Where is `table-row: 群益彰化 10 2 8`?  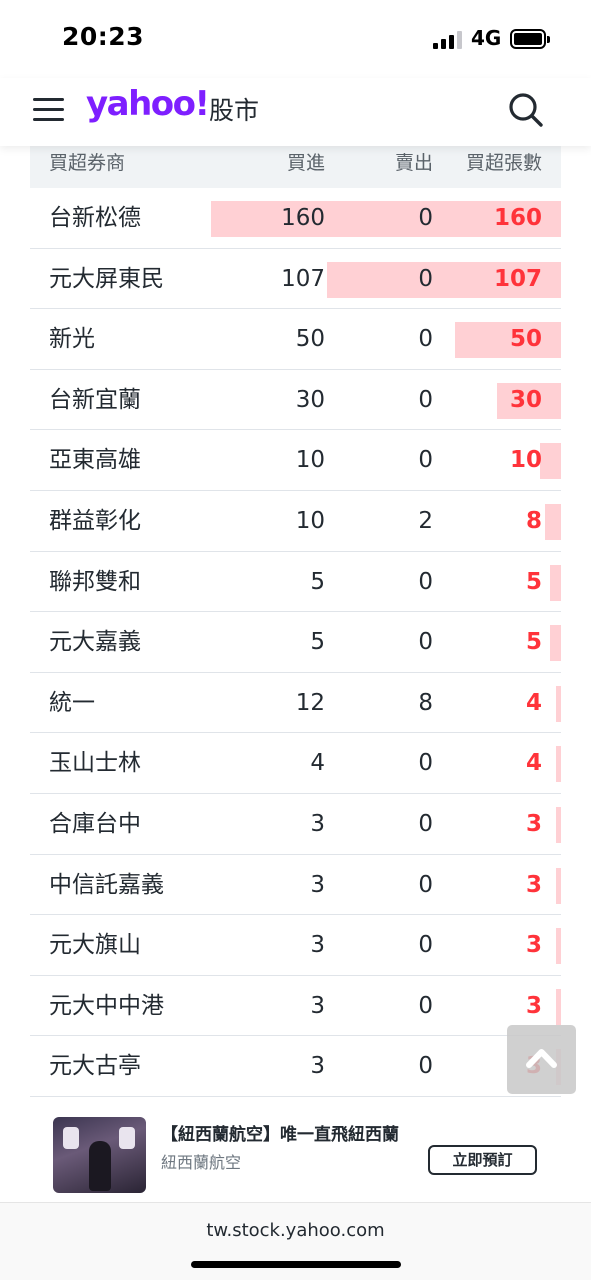 table-row: 群益彰化 10 2 8 is located at coordinates (295, 521).